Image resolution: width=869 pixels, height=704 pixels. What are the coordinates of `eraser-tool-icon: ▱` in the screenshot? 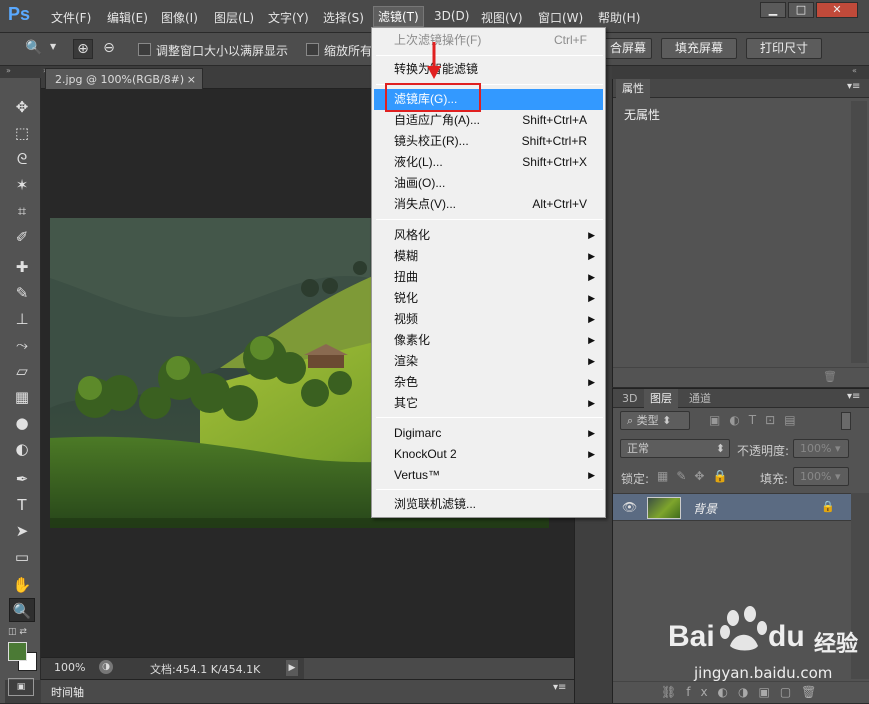 It's located at (22, 371).